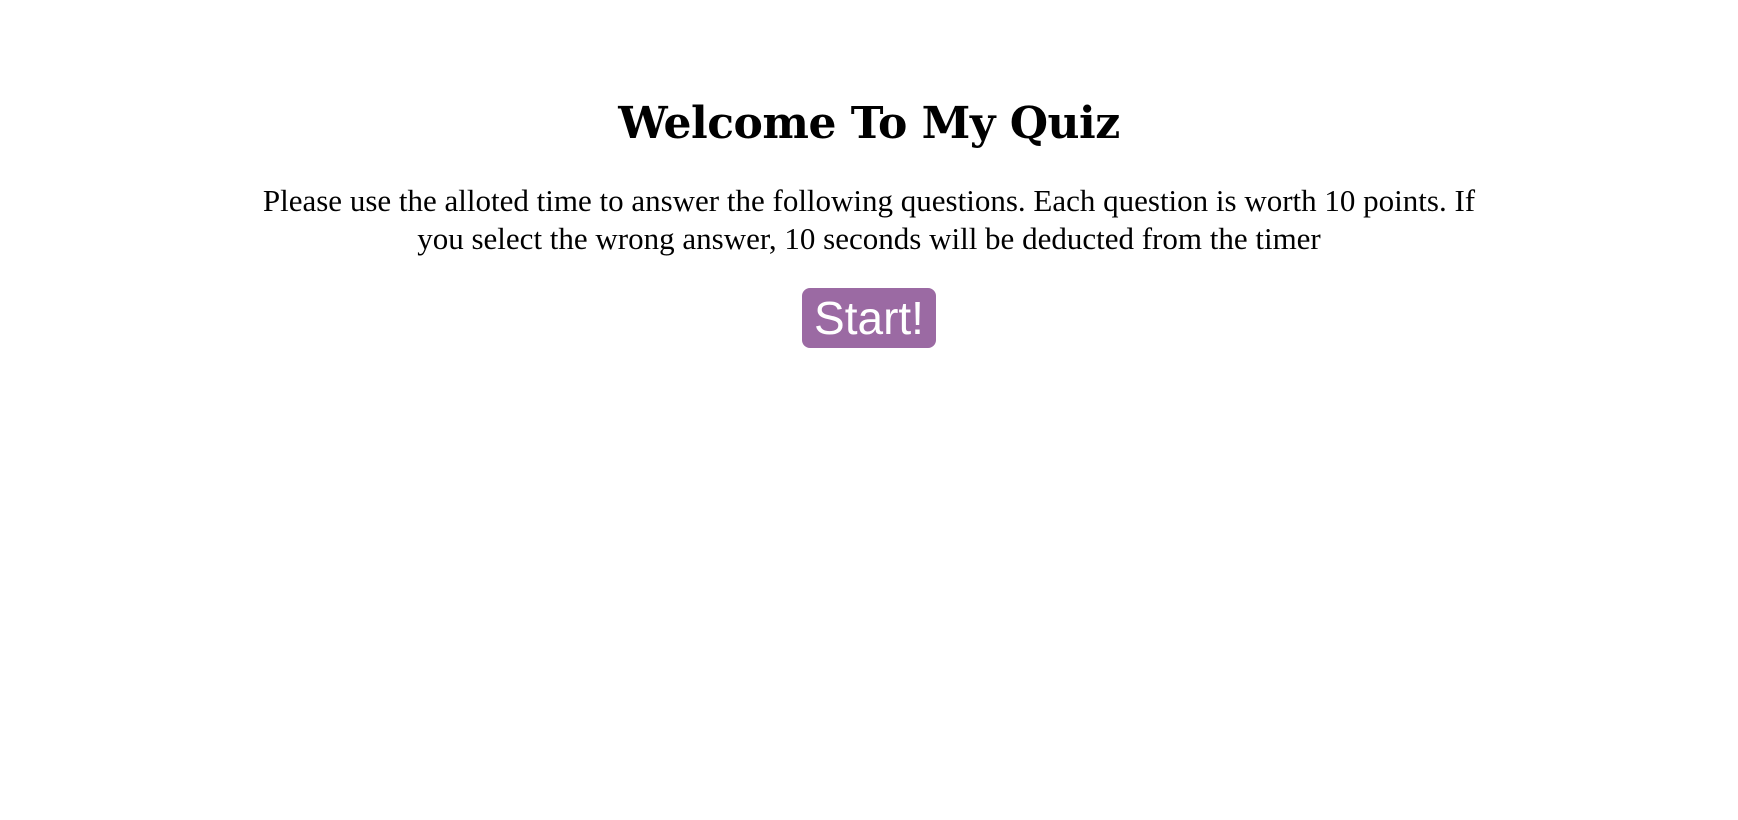  I want to click on start-button-container: Start!, so click(869, 318).